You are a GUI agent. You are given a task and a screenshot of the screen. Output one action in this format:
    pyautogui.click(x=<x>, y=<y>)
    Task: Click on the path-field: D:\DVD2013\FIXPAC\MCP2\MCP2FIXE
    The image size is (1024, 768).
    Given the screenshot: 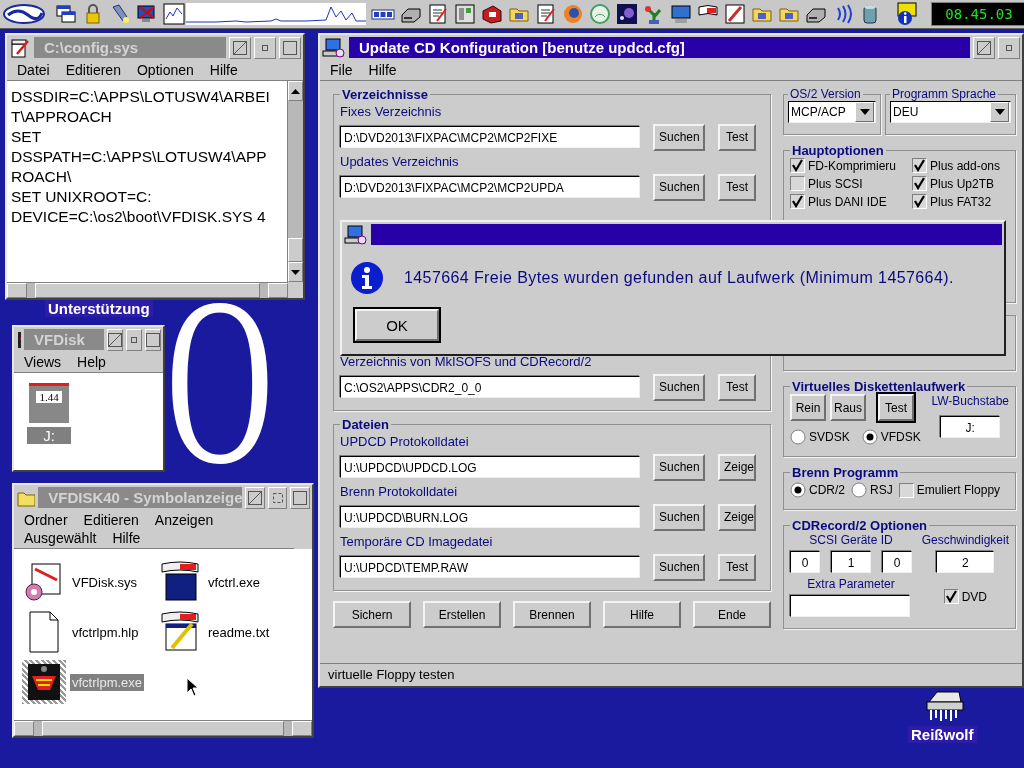 What is the action you would take?
    pyautogui.click(x=490, y=137)
    